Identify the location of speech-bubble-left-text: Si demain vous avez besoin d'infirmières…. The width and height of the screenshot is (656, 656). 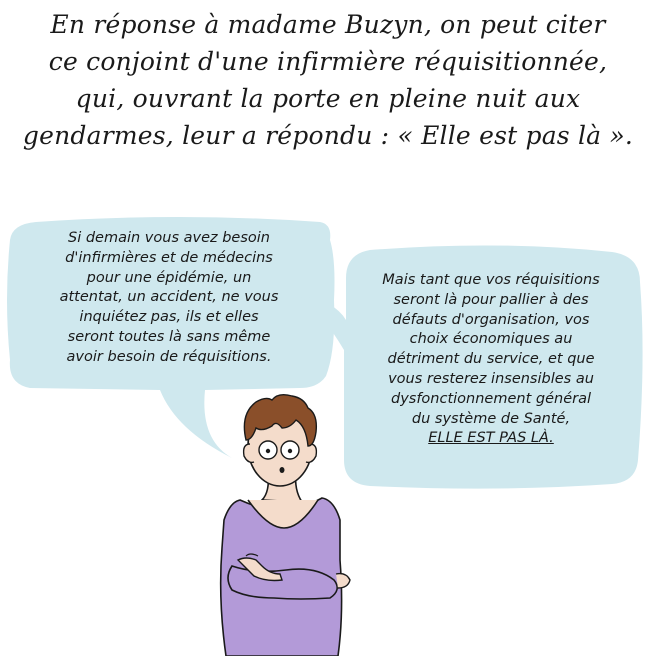
(169, 298).